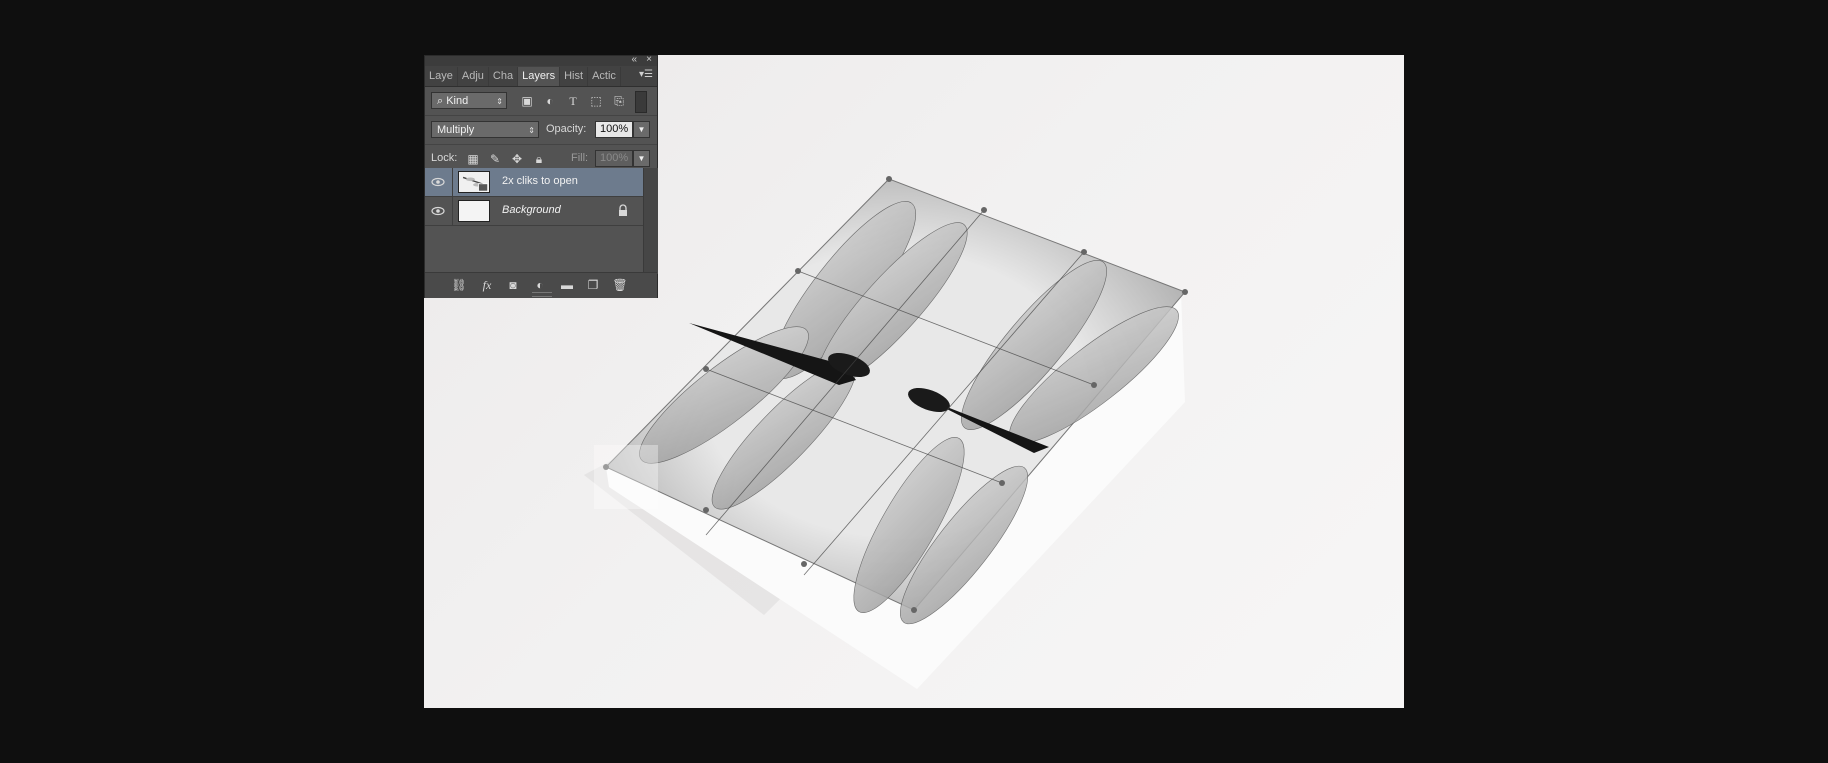  Describe the element at coordinates (550, 101) in the screenshot. I see `adjustment-filter-icon: ◐` at that location.